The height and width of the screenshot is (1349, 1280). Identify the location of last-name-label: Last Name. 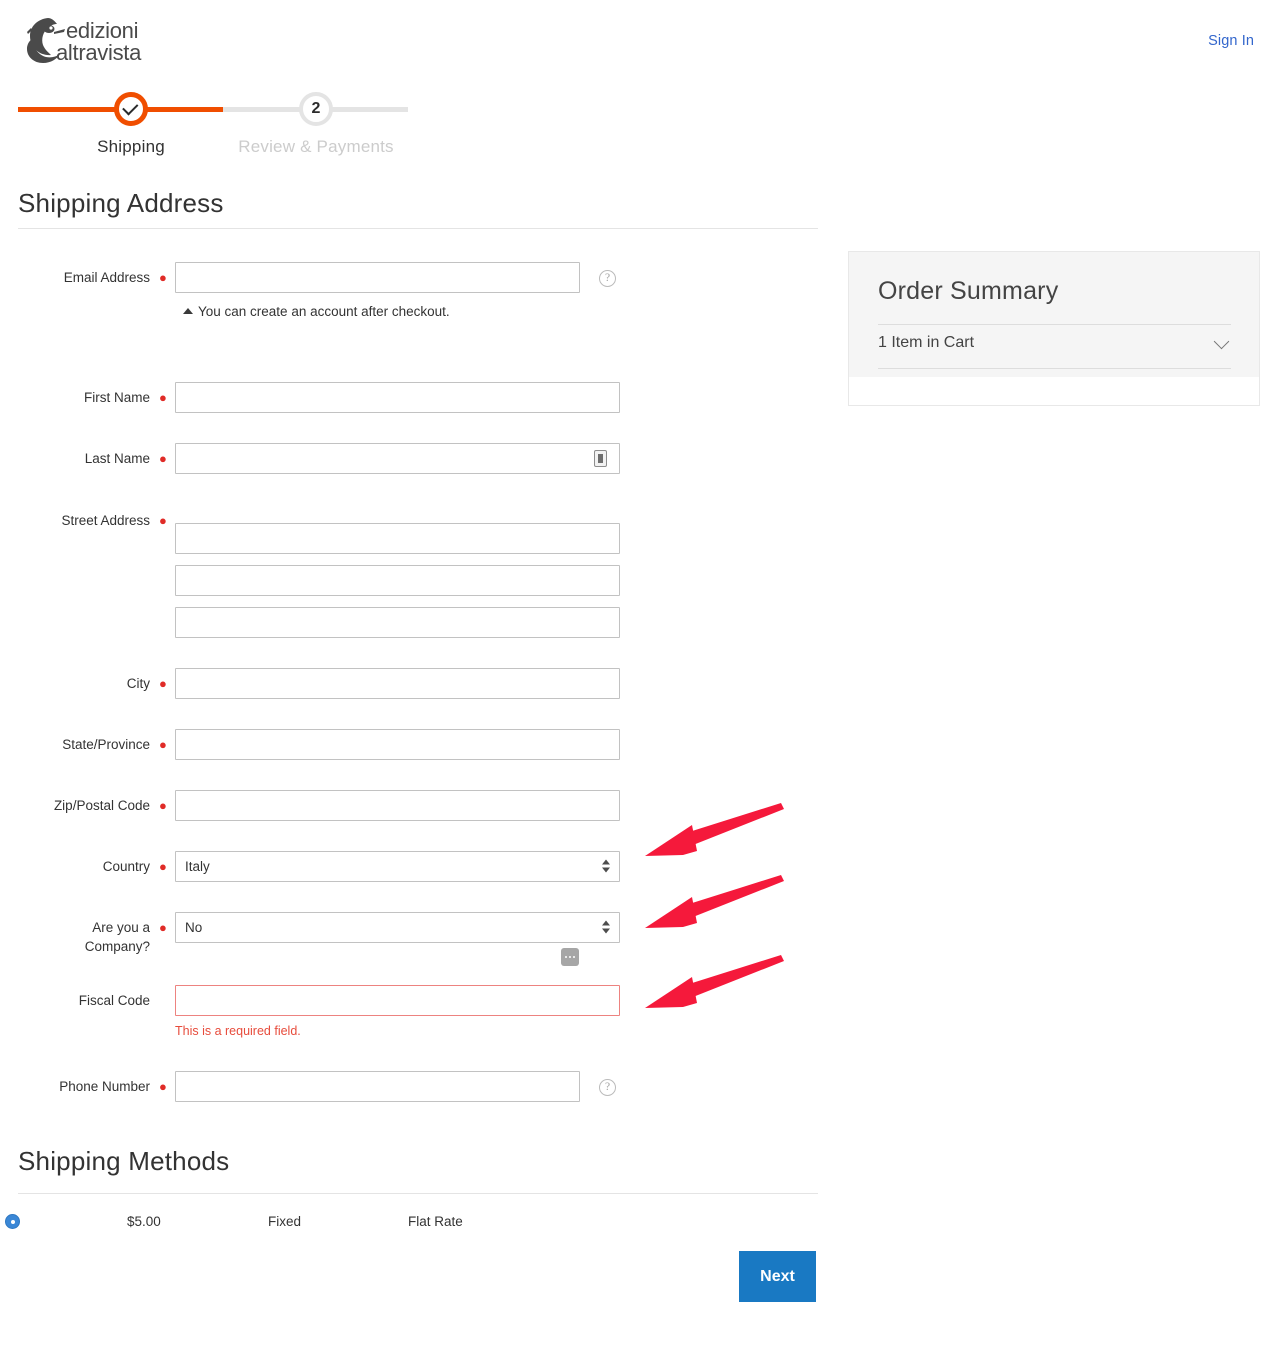
(117, 458).